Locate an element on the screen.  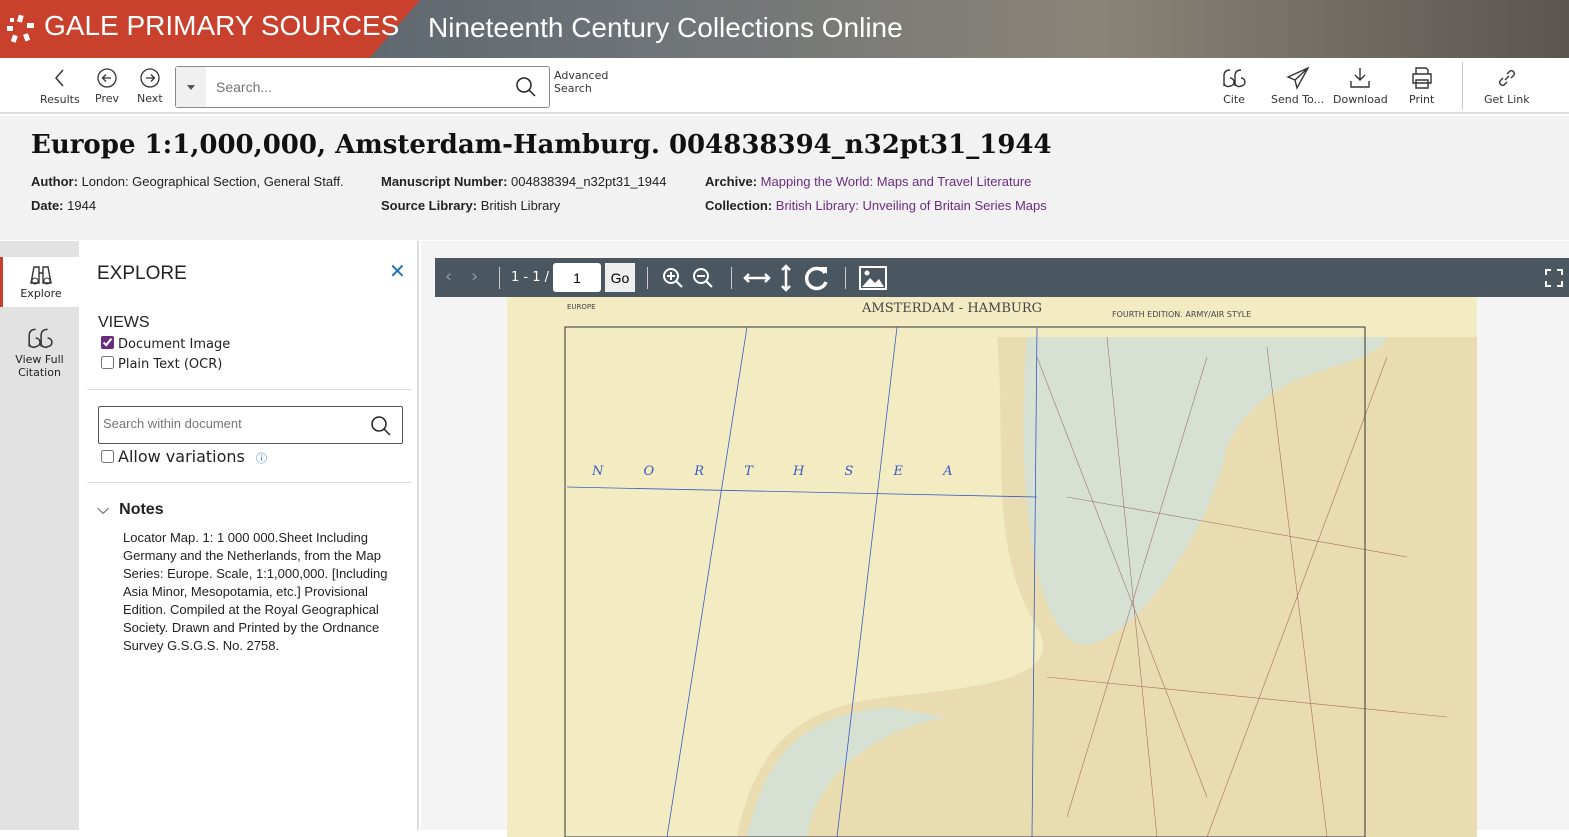
zoom-in-icon is located at coordinates (673, 278).